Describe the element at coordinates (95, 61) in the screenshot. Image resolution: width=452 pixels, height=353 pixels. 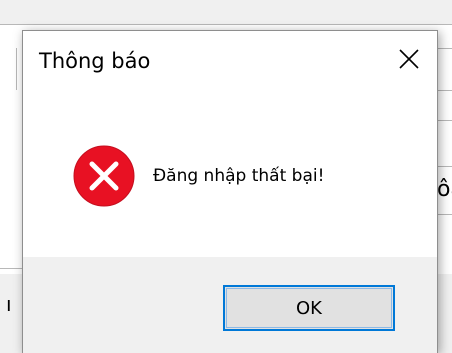
I see `dialog-title: Thông báo` at that location.